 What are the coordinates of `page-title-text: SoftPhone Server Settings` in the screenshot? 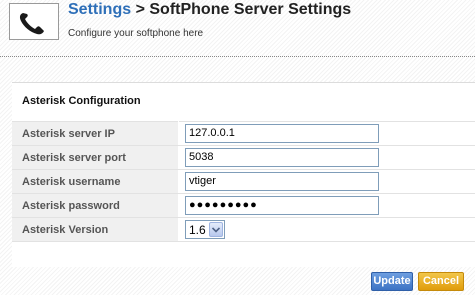 It's located at (250, 9).